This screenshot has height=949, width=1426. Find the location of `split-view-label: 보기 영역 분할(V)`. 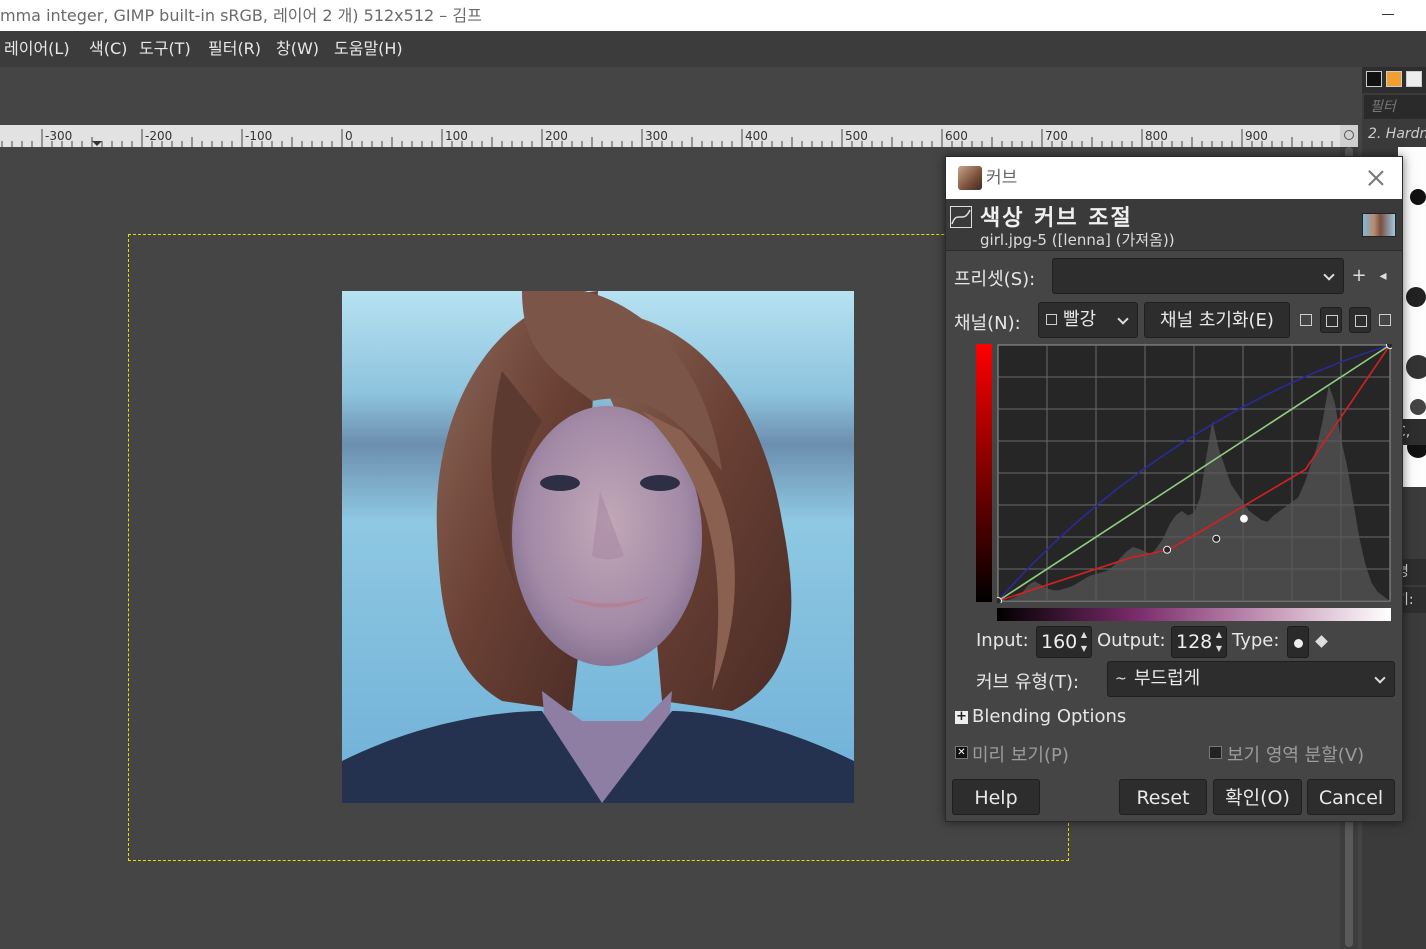

split-view-label: 보기 영역 분할(V) is located at coordinates (1295, 754).